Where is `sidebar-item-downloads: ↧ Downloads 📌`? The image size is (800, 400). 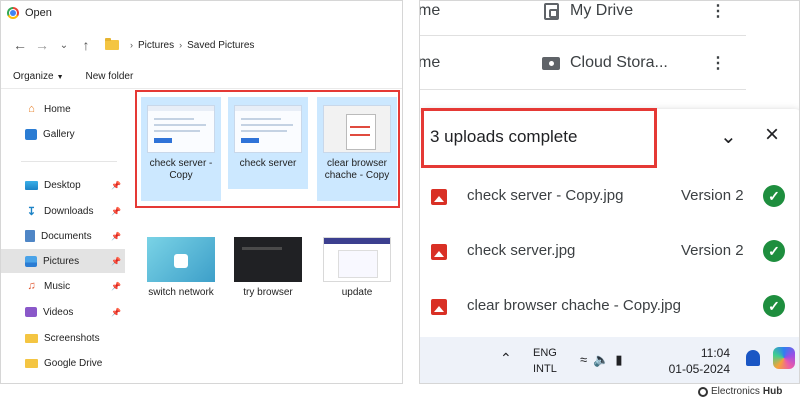 sidebar-item-downloads: ↧ Downloads 📌 is located at coordinates (63, 211).